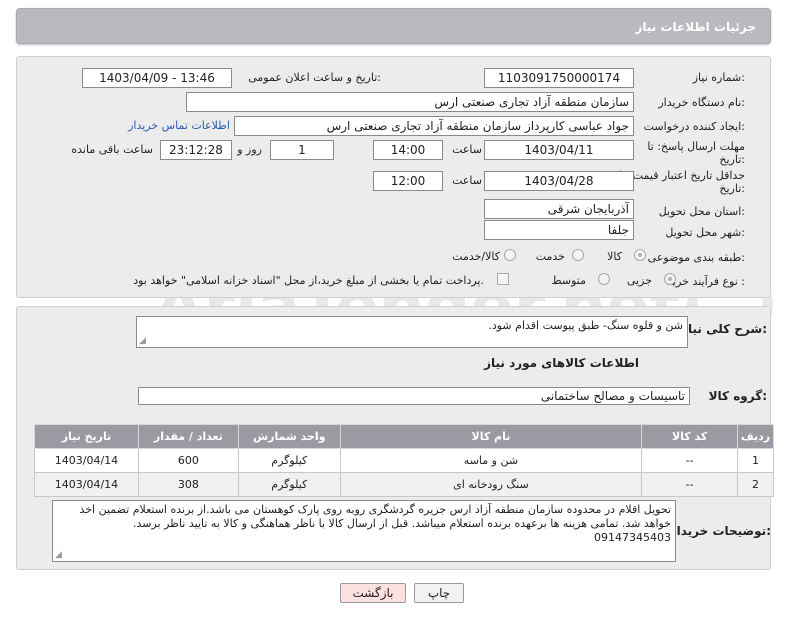 The height and width of the screenshot is (620, 789). I want to click on price-validity-date-field: 1403/04/28, so click(559, 181).